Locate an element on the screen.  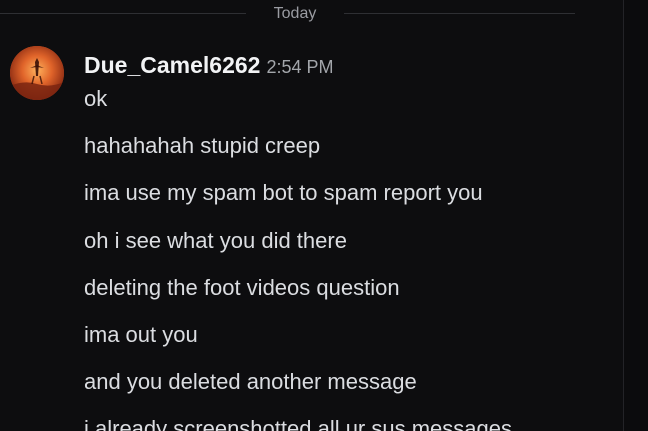
divider-line-right is located at coordinates (459, 13).